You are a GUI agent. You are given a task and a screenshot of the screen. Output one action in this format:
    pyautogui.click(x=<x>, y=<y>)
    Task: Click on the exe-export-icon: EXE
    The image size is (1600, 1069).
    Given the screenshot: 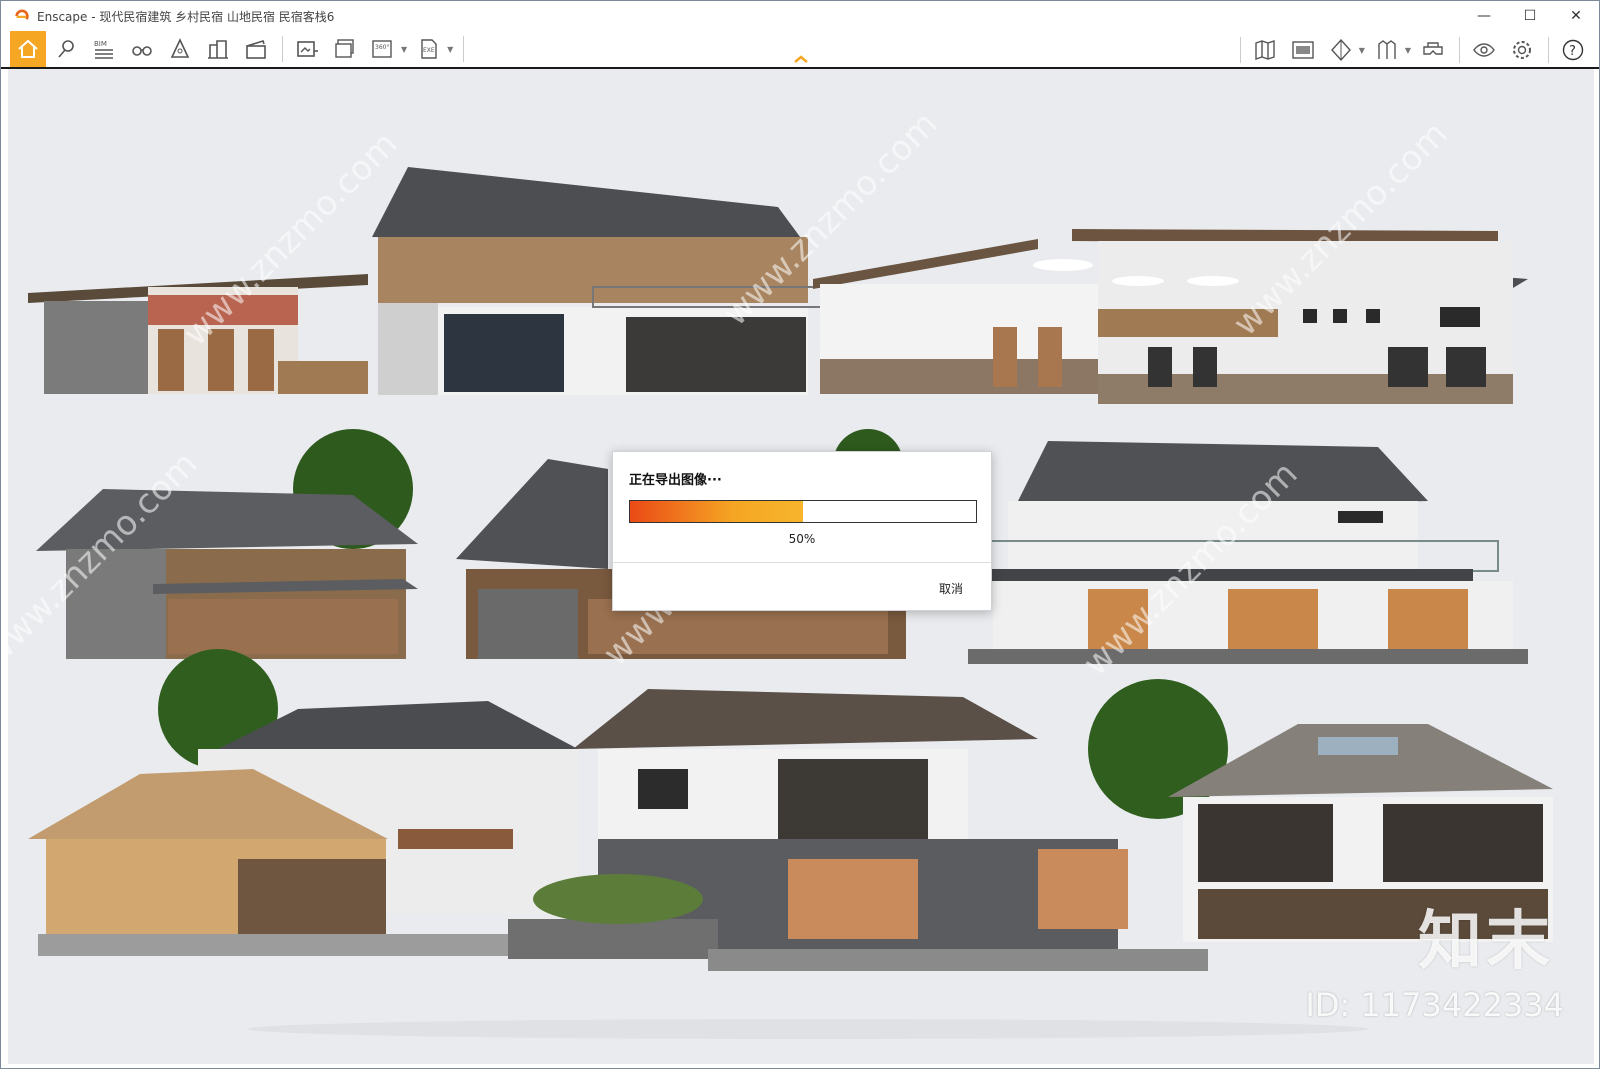 What is the action you would take?
    pyautogui.click(x=429, y=49)
    